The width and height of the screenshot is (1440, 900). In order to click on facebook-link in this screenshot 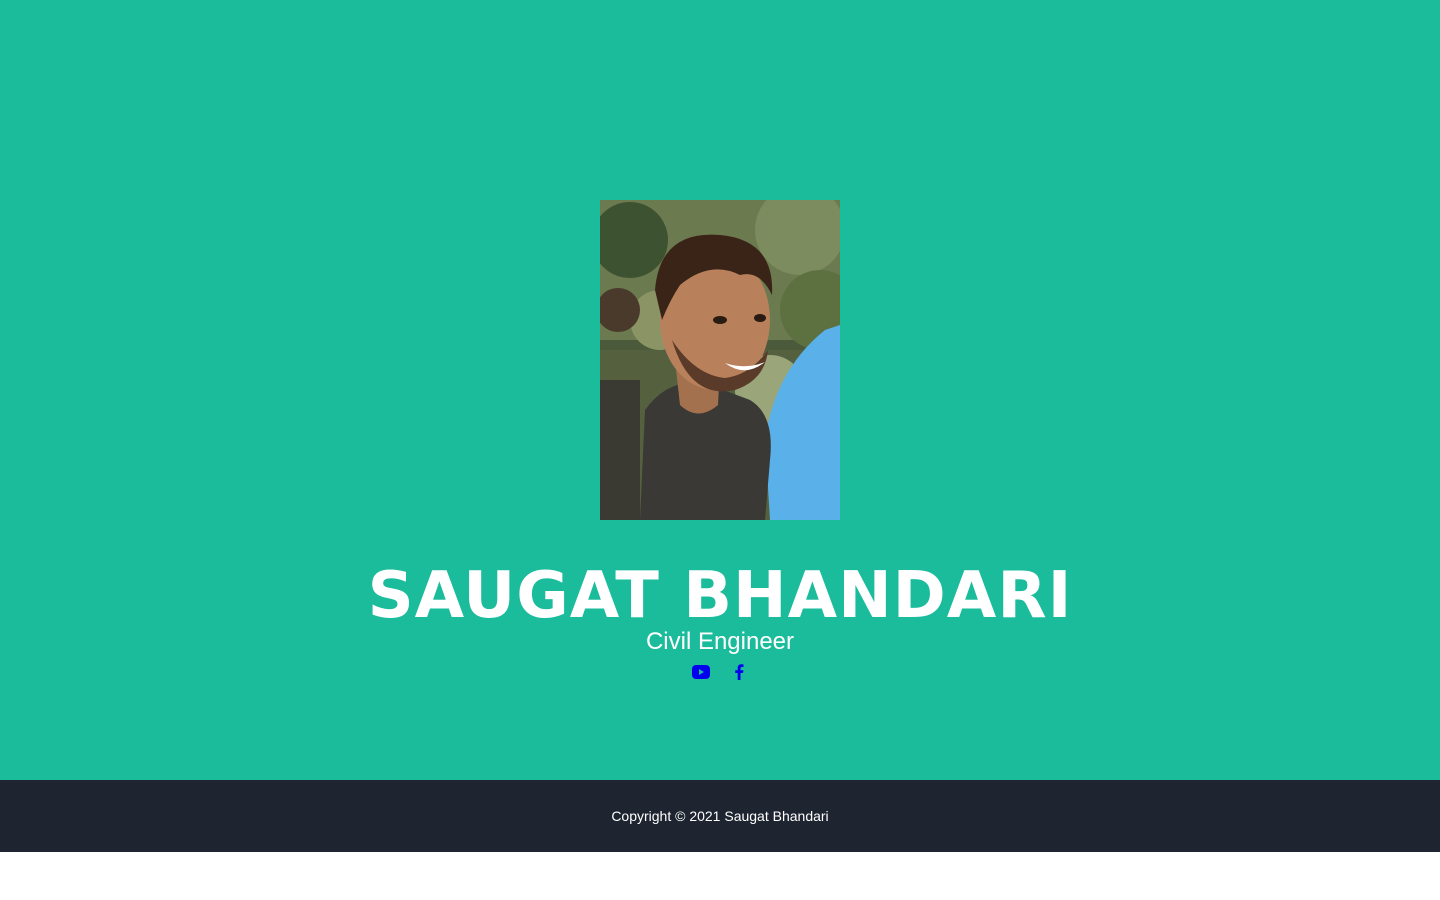, I will do `click(739, 672)`.